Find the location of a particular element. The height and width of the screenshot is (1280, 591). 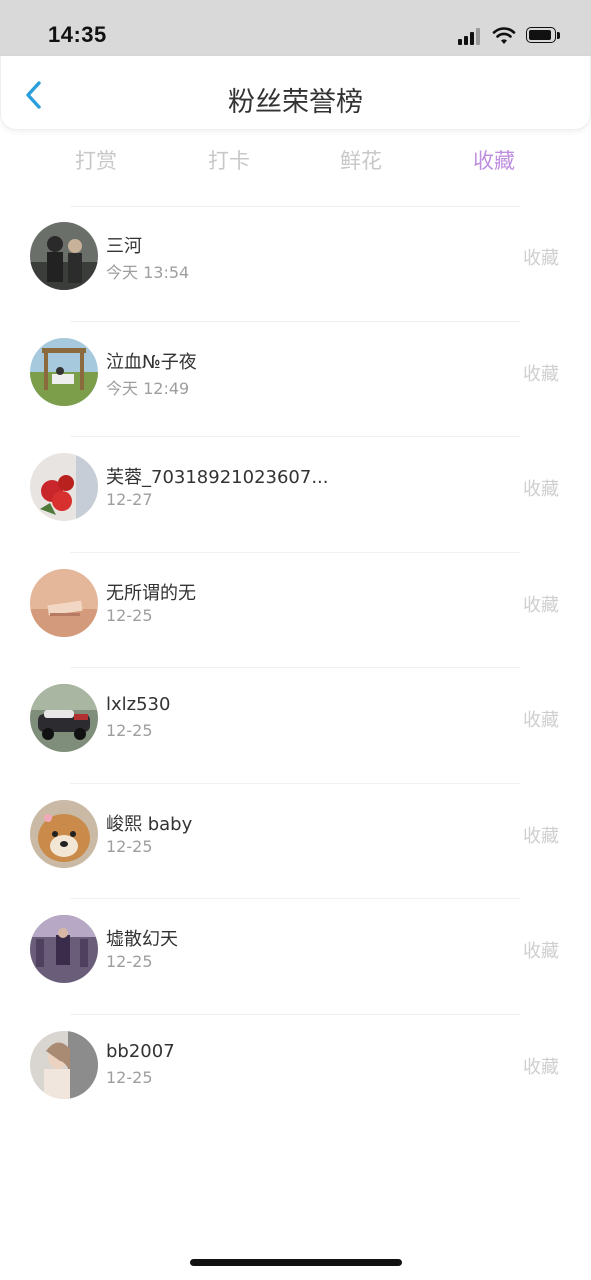

list-item: 无所谓的无 12-25 收藏 is located at coordinates (295, 610).